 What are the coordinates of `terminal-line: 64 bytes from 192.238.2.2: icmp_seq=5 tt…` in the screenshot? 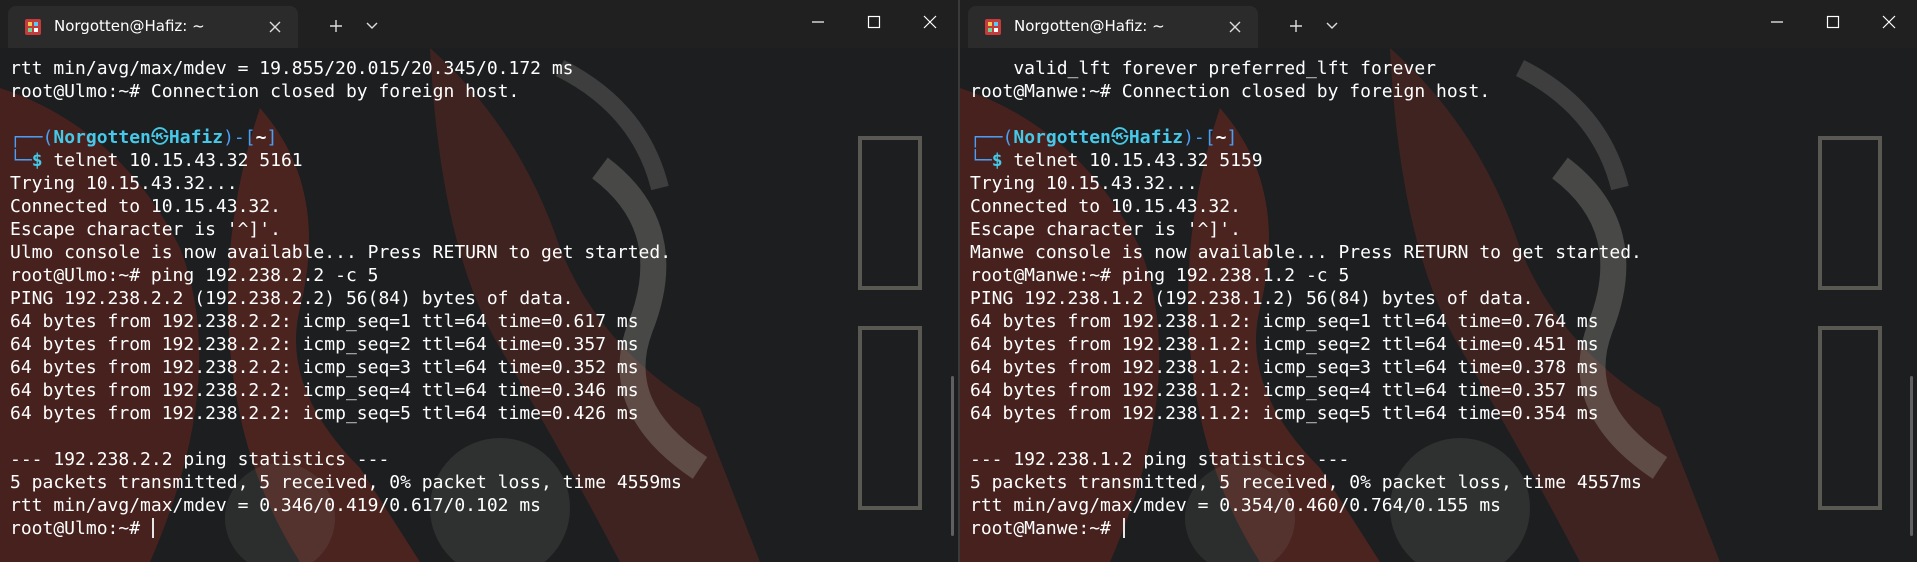 It's located at (346, 413).